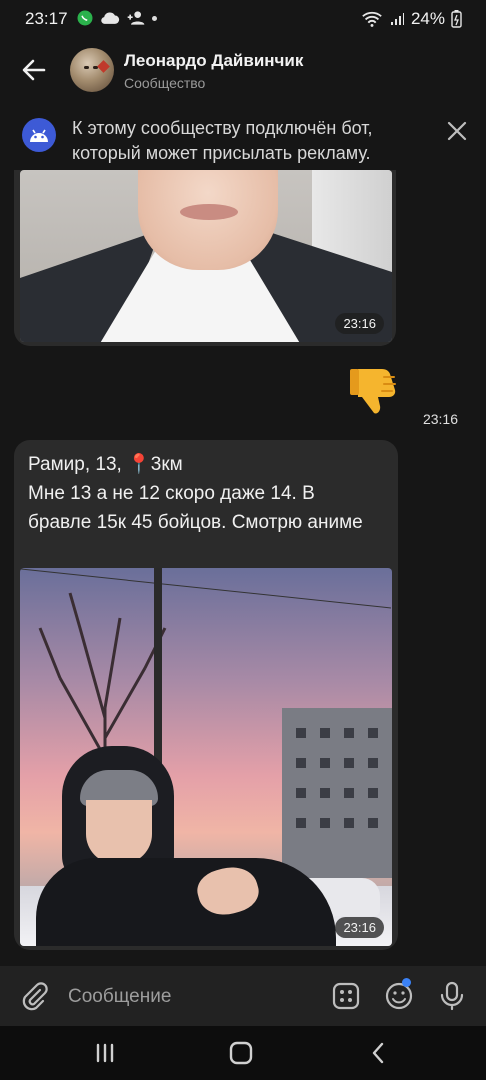 Image resolution: width=486 pixels, height=1080 pixels. What do you see at coordinates (85, 18) in the screenshot?
I see `whatsapp-icon` at bounding box center [85, 18].